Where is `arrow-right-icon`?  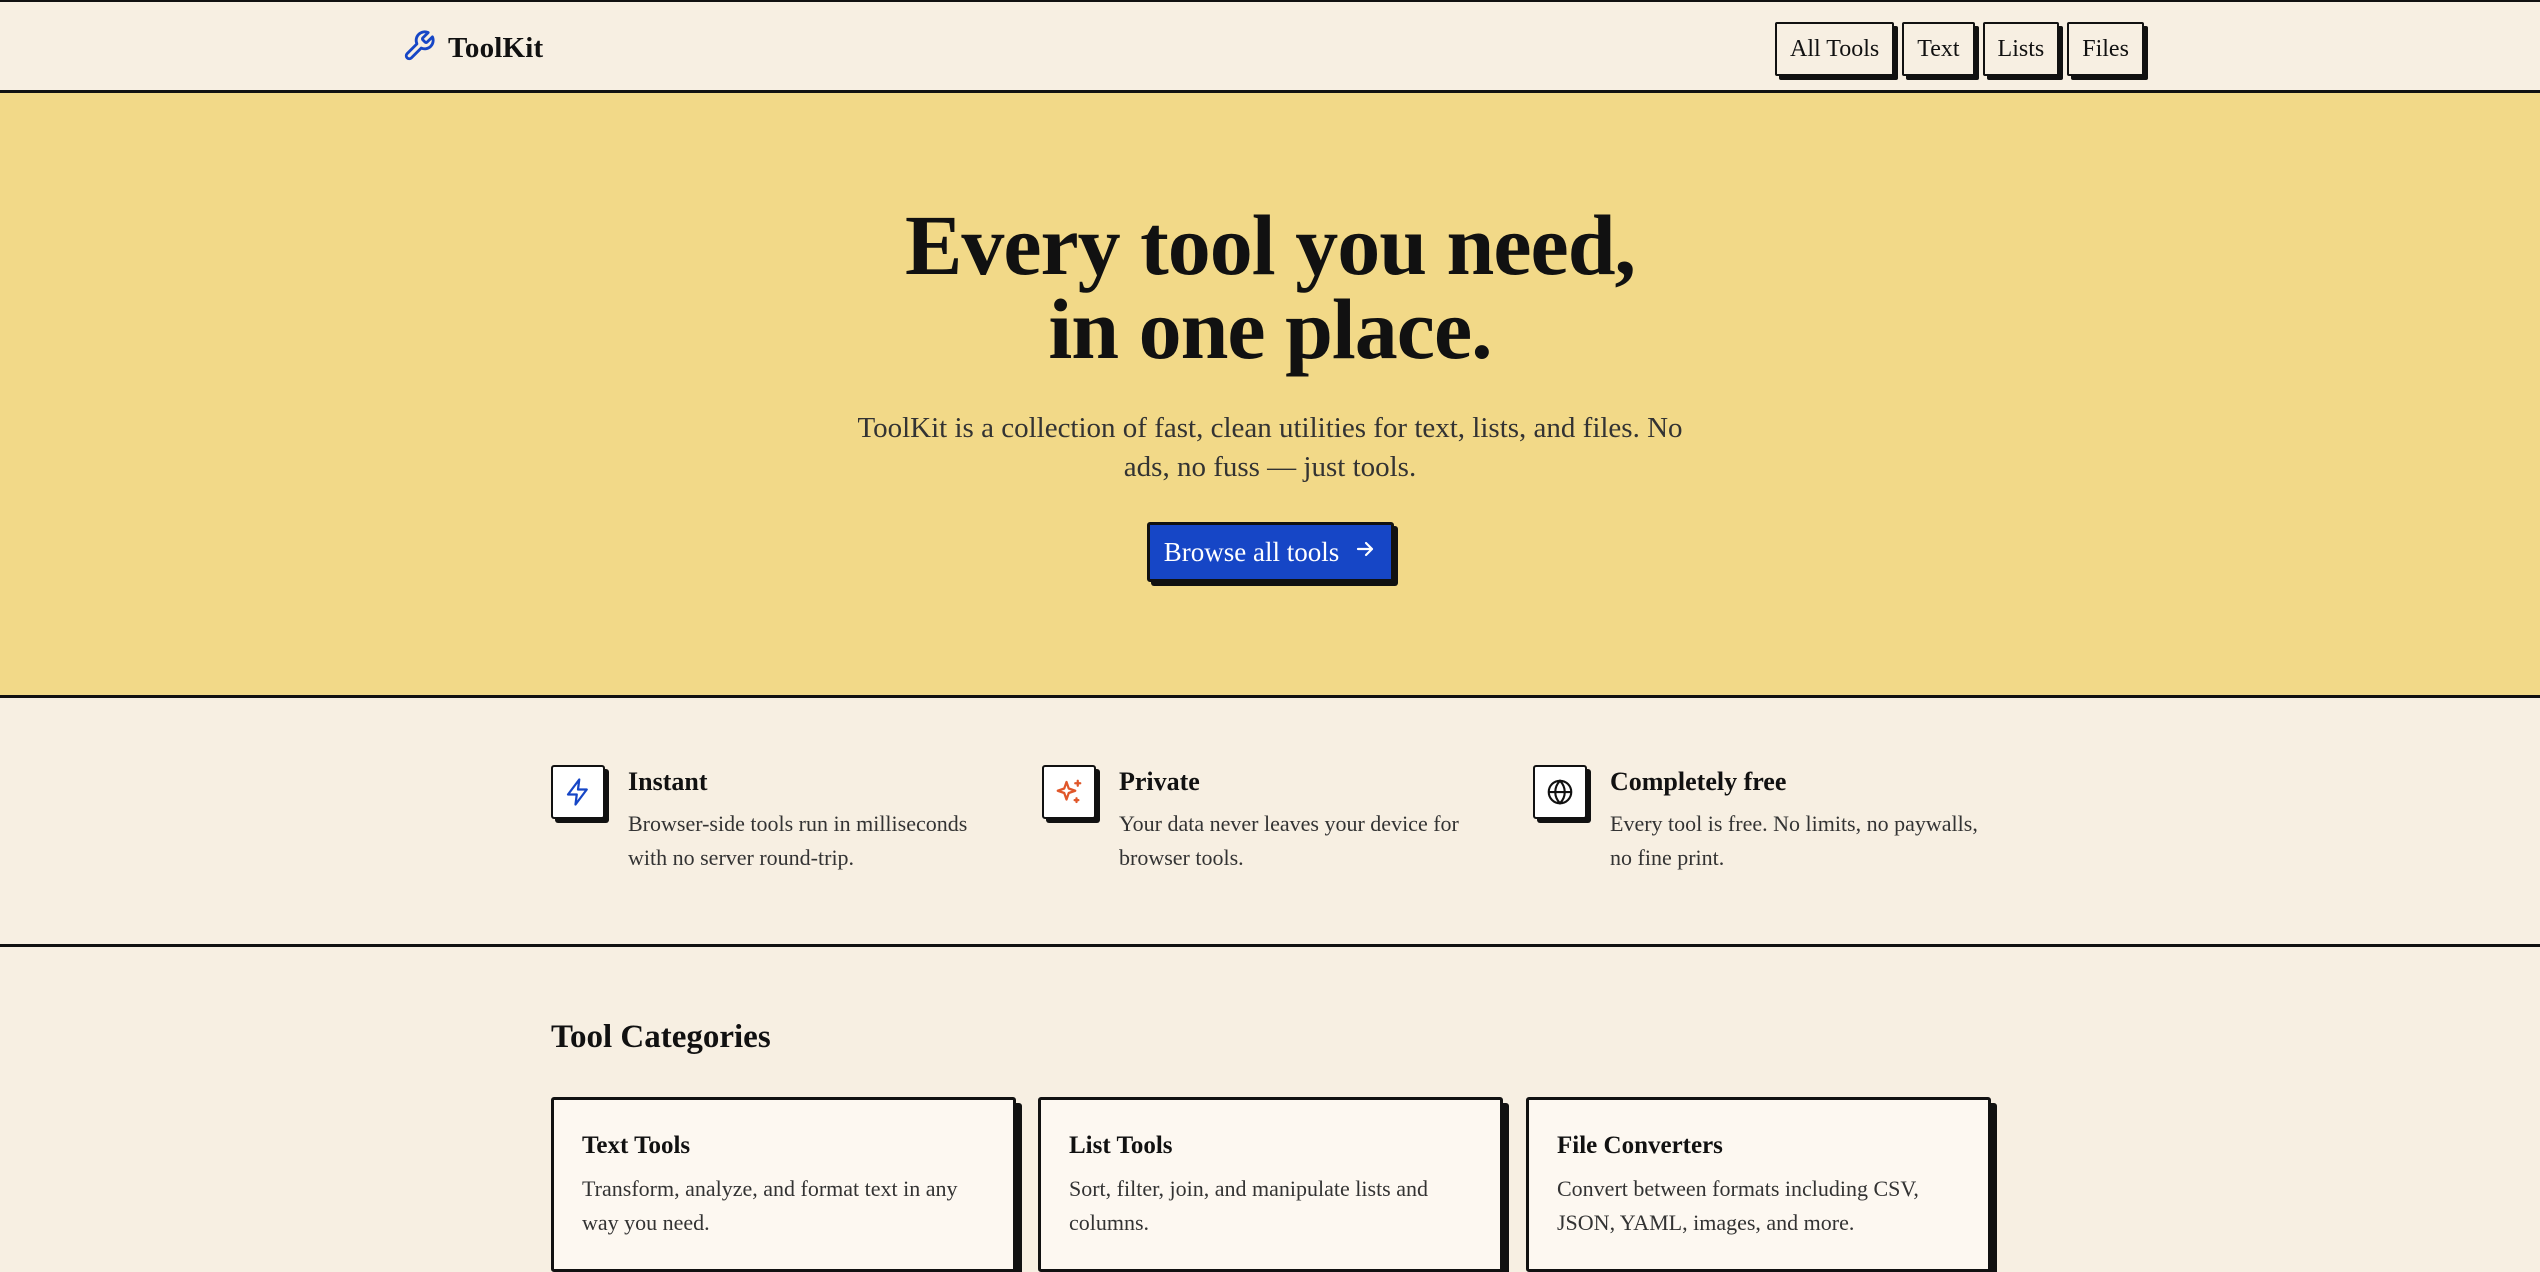 arrow-right-icon is located at coordinates (1365, 552).